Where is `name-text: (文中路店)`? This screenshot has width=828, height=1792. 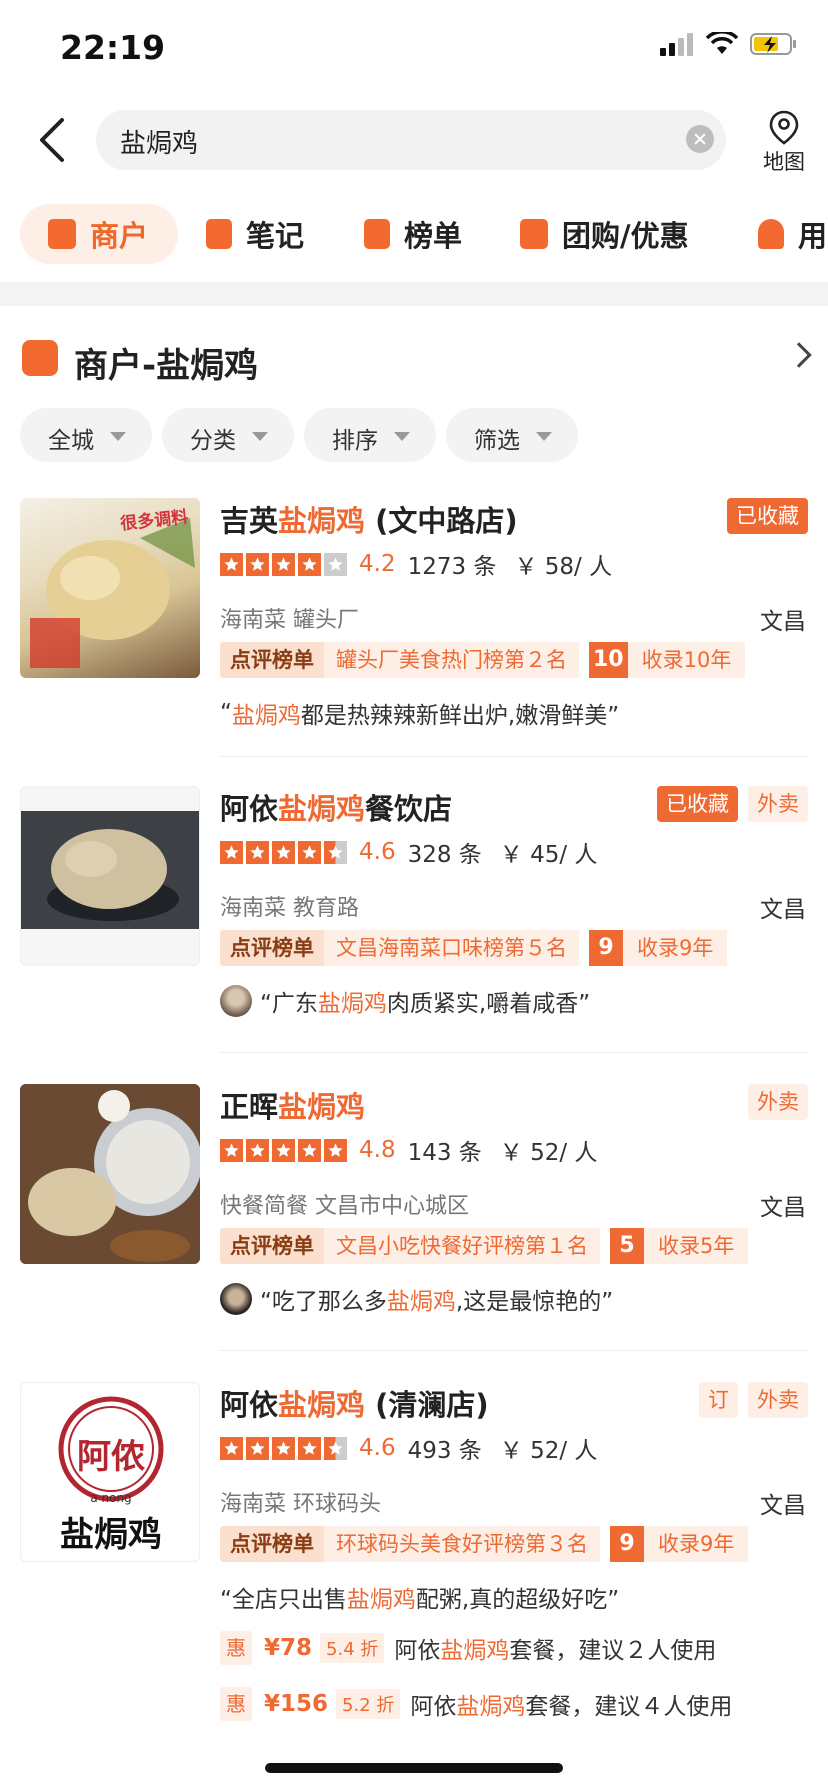 name-text: (文中路店) is located at coordinates (441, 521).